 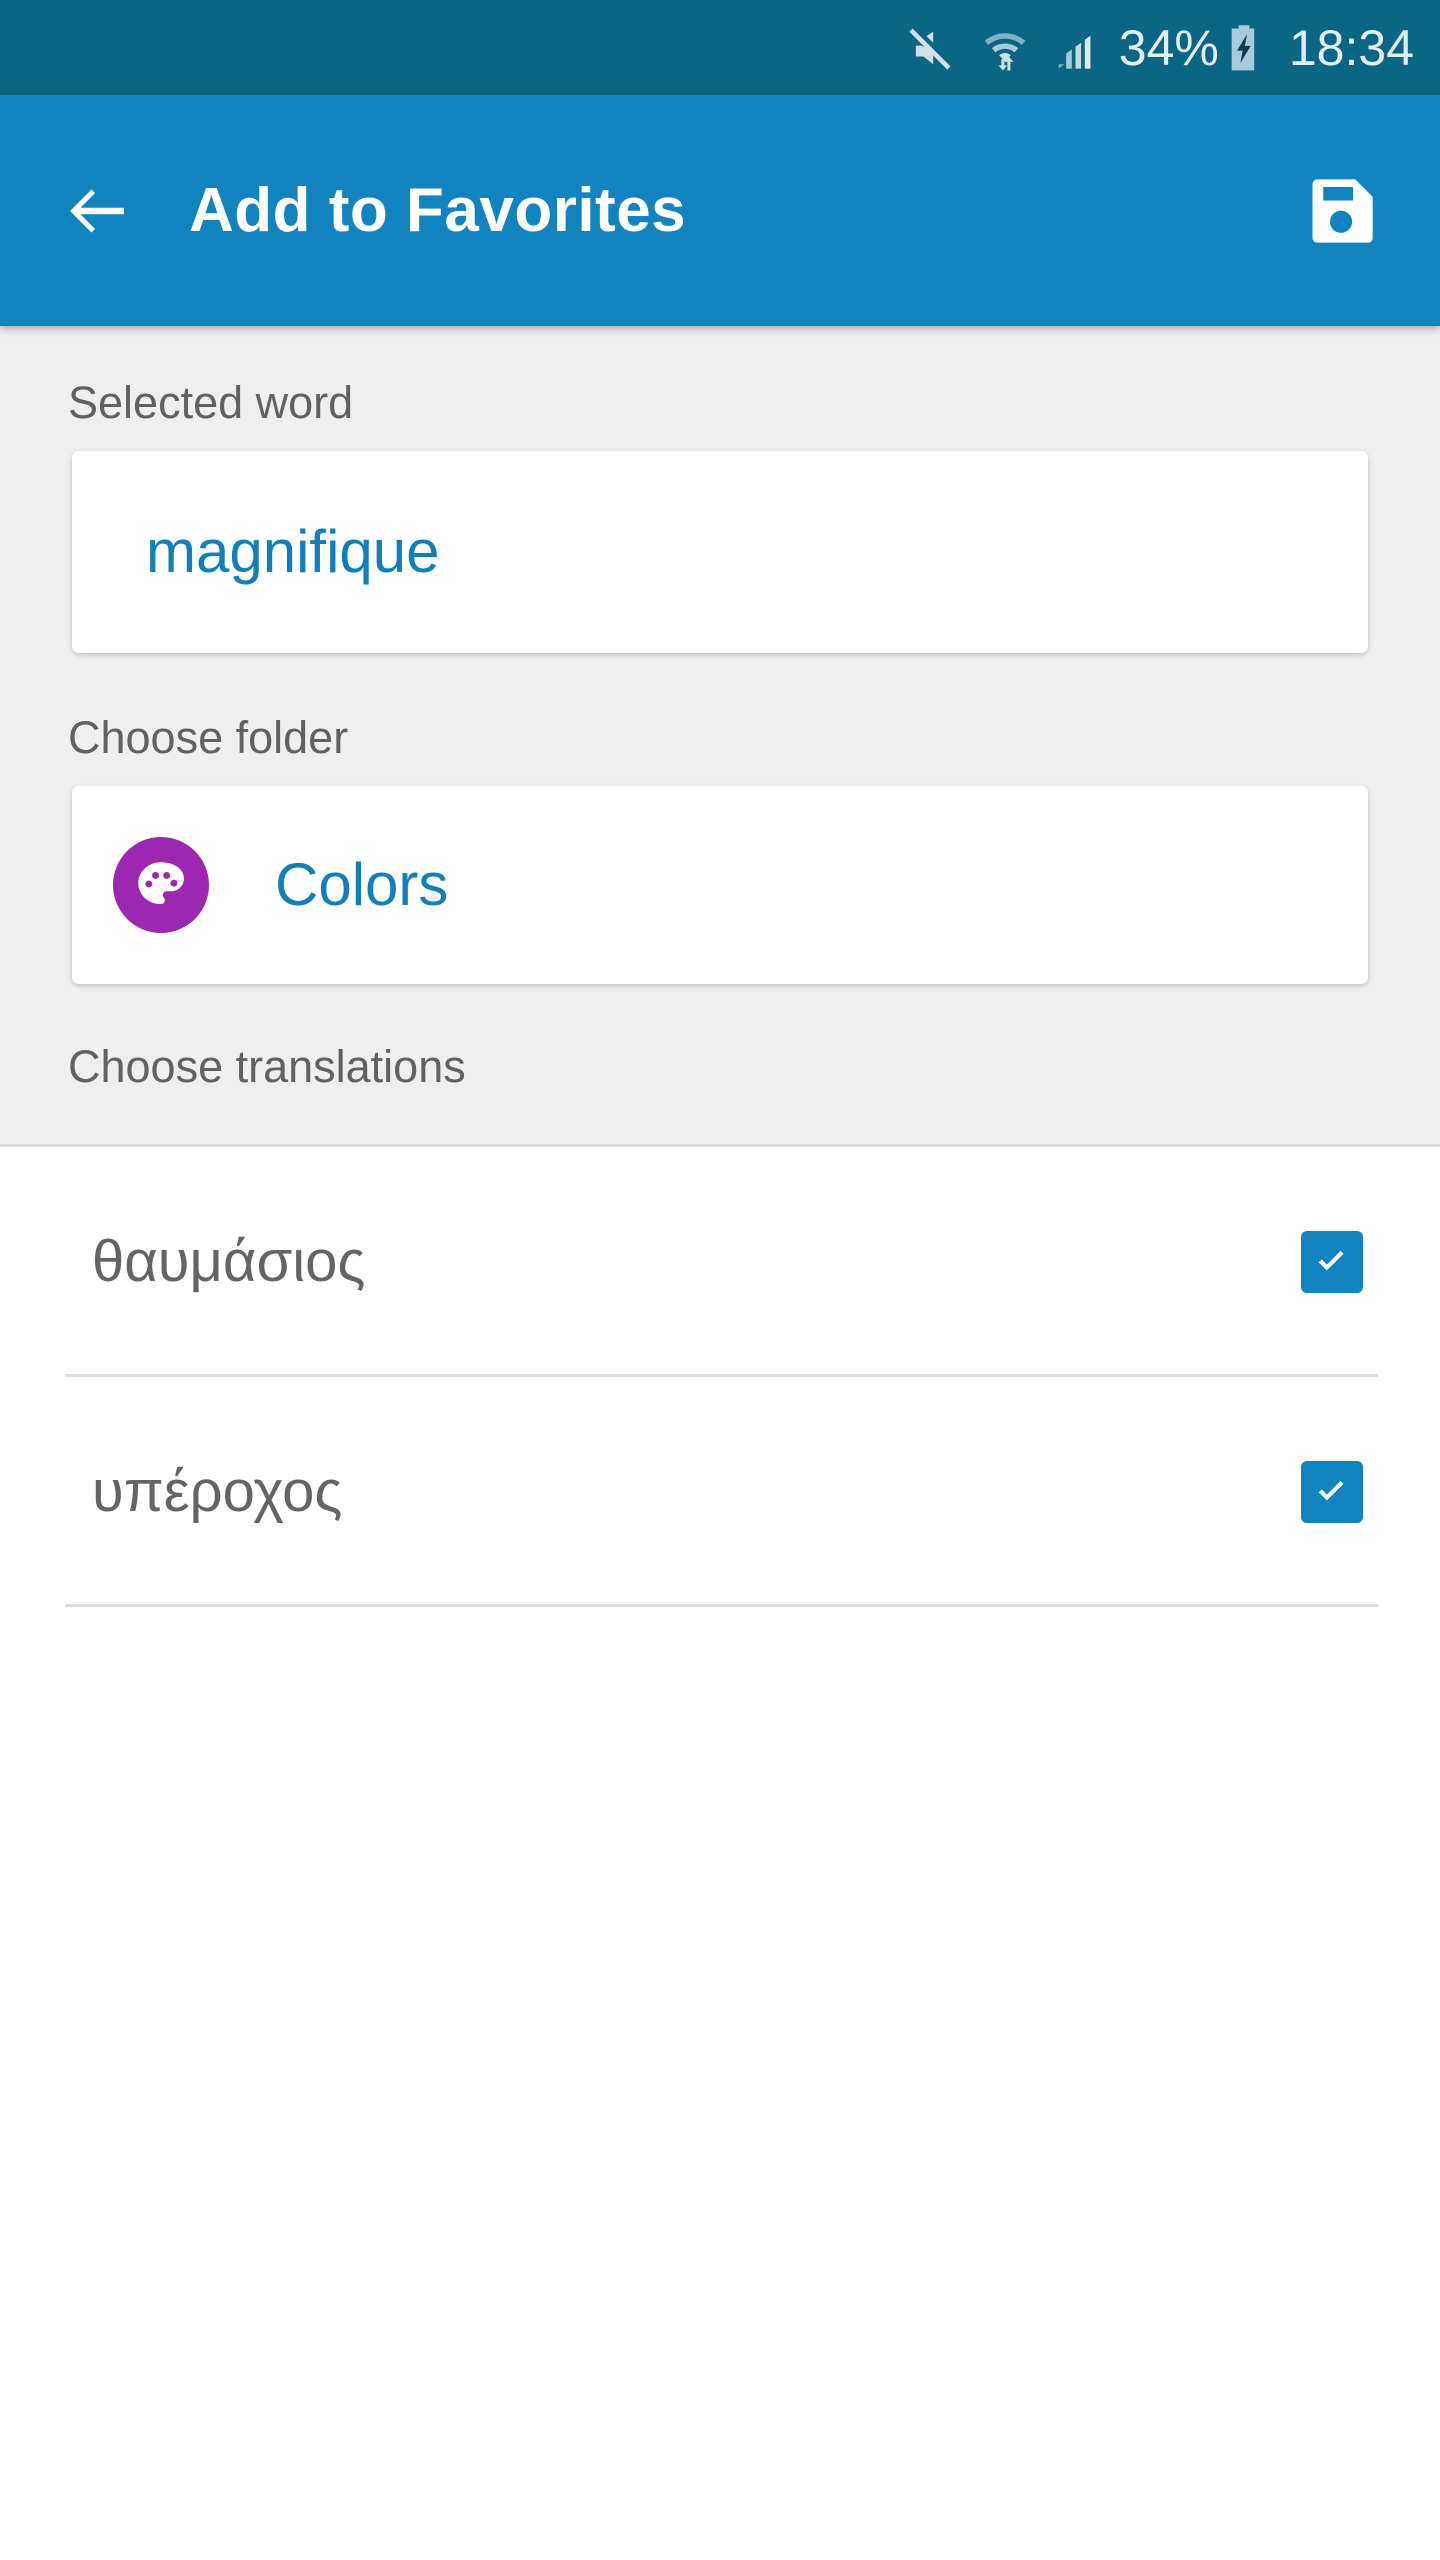 I want to click on selected-word-field: magnifique, so click(x=720, y=552).